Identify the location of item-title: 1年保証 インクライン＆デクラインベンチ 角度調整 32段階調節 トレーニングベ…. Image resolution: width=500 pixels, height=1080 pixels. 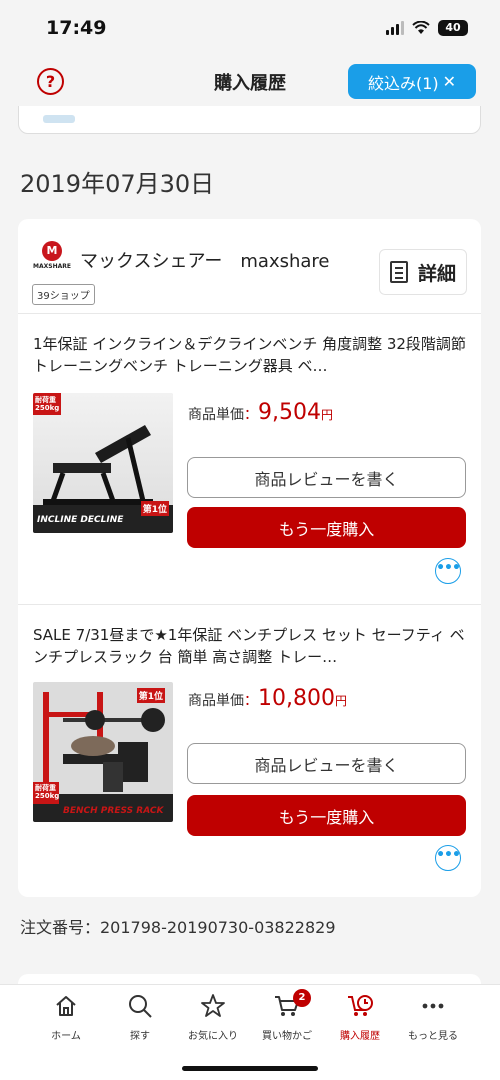
(250, 355).